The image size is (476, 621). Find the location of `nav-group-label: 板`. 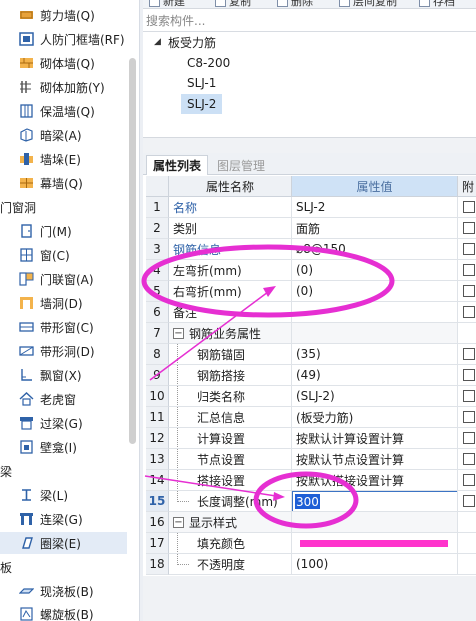

nav-group-label: 板 is located at coordinates (6, 567).